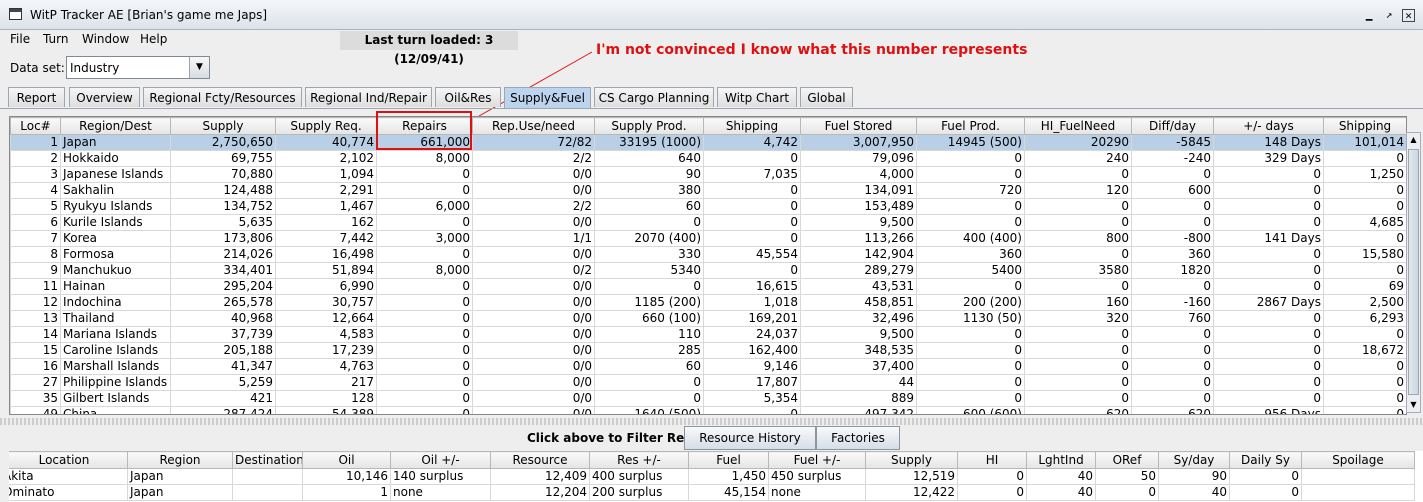  Describe the element at coordinates (153, 39) in the screenshot. I see `menu-help: Help` at that location.